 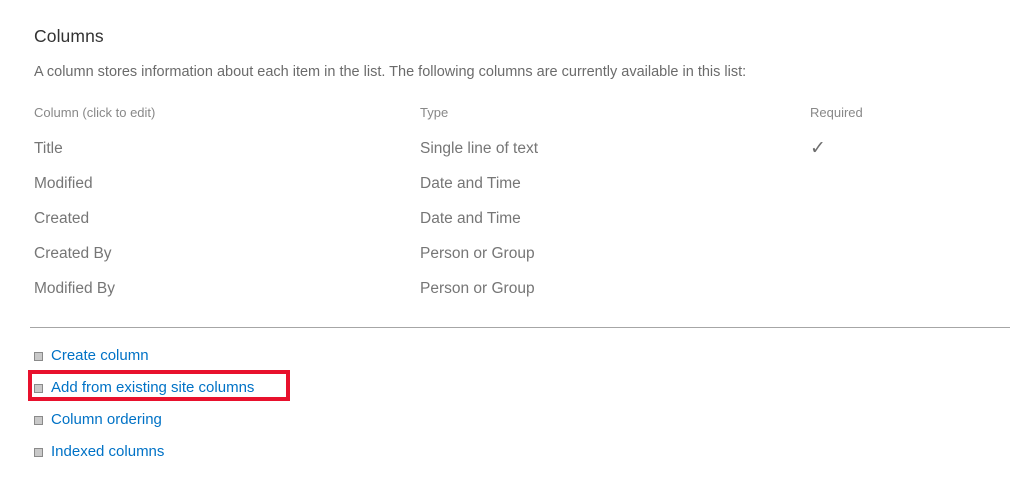 What do you see at coordinates (434, 112) in the screenshot?
I see `header-column-type: Type` at bounding box center [434, 112].